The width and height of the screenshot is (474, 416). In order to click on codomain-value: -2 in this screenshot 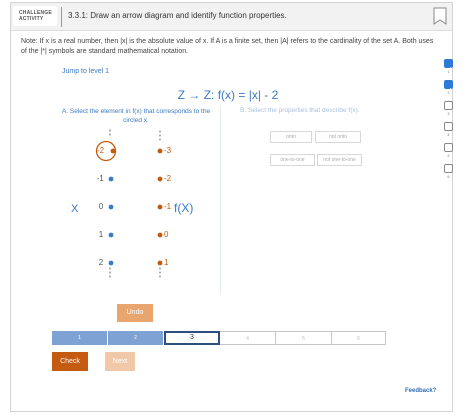, I will do `click(168, 178)`.